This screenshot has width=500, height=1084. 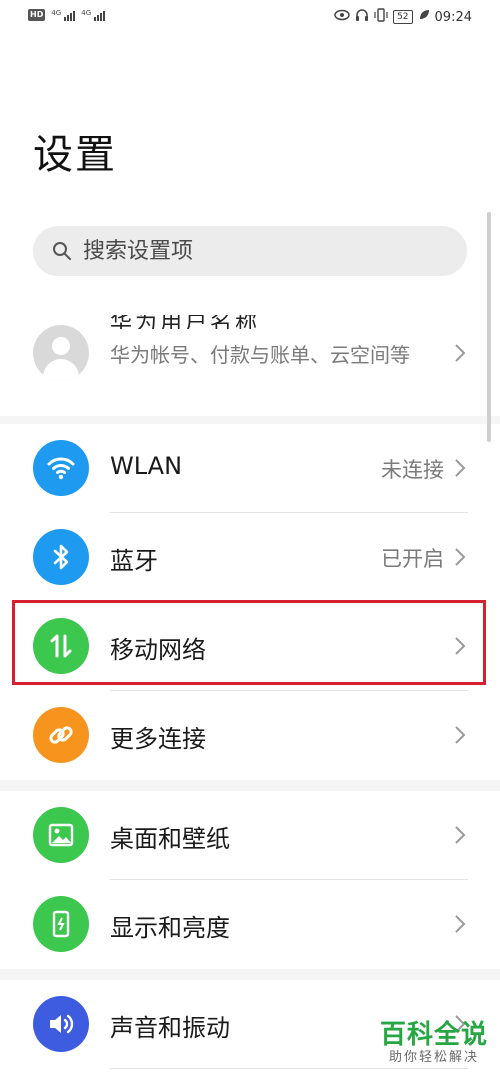 I want to click on page-title: 设置, so click(x=75, y=155).